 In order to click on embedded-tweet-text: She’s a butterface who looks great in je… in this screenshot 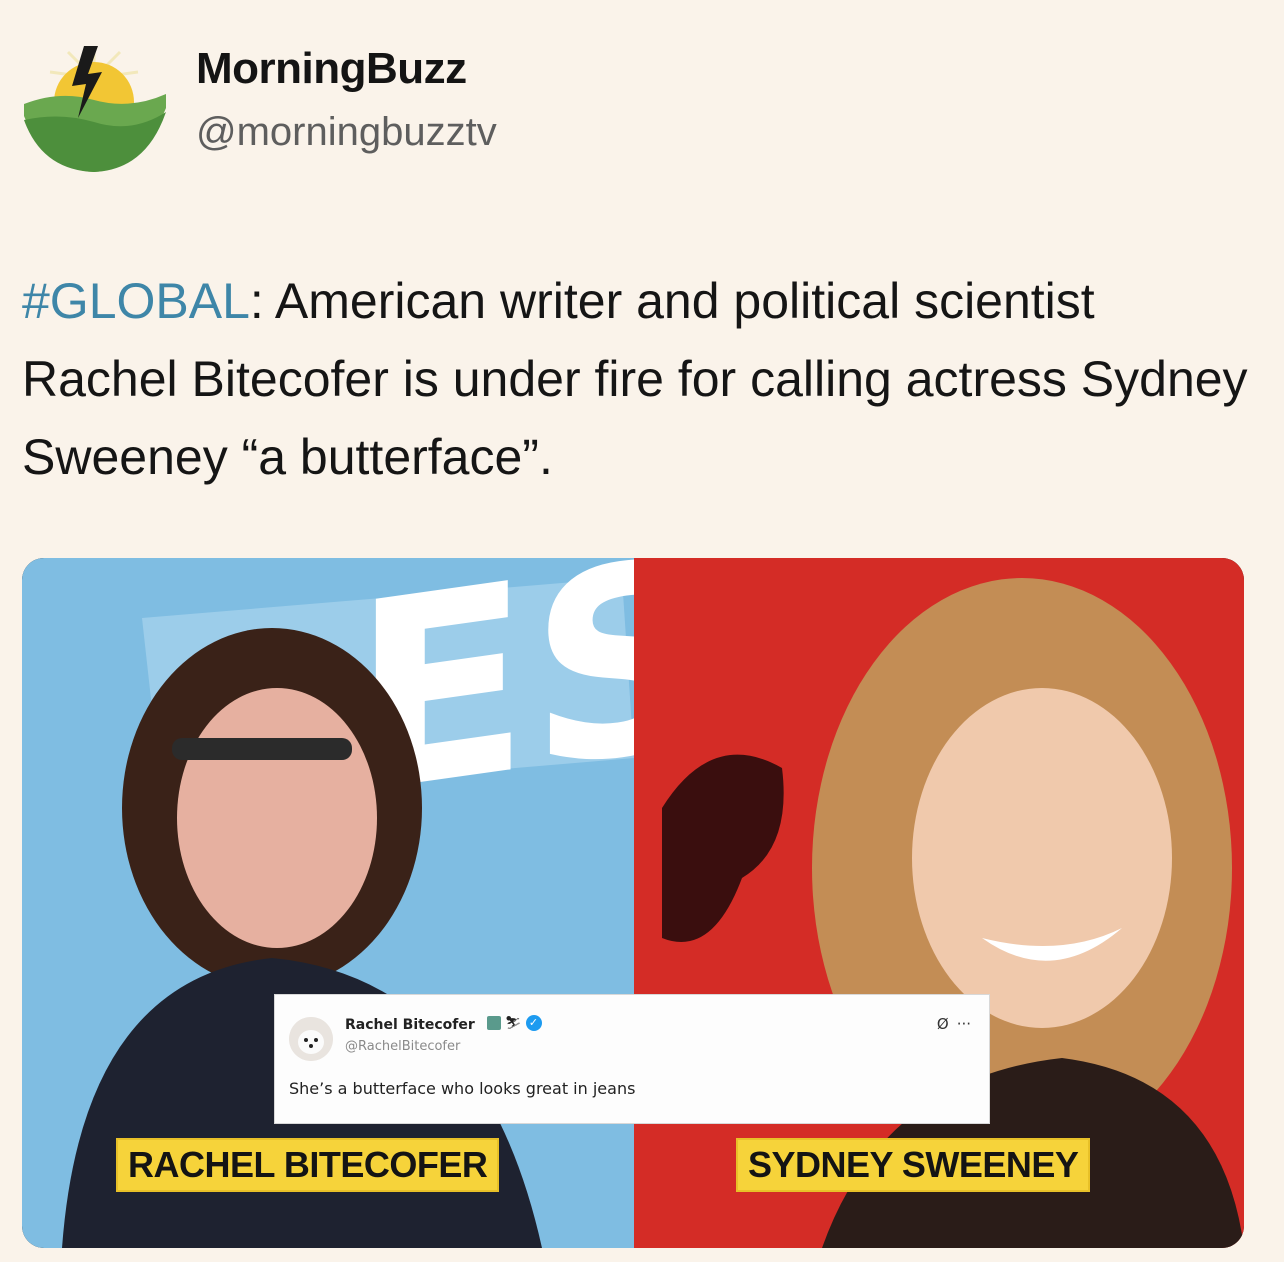, I will do `click(462, 1088)`.